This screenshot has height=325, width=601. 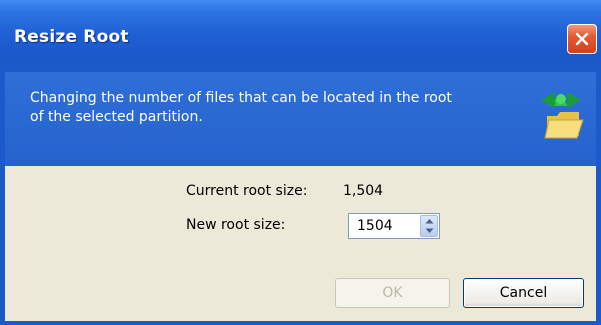 I want to click on spinner-buttons, so click(x=429, y=226).